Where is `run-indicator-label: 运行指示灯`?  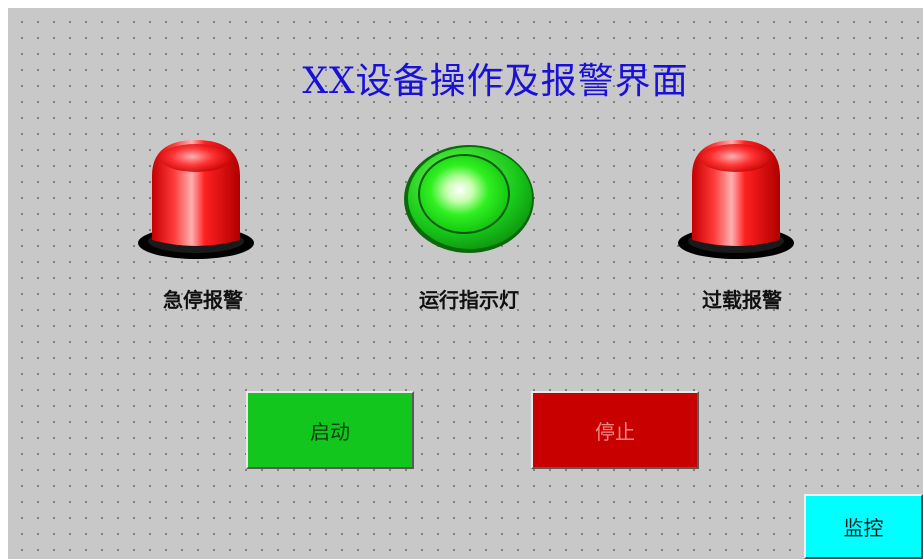
run-indicator-label: 运行指示灯 is located at coordinates (469, 300).